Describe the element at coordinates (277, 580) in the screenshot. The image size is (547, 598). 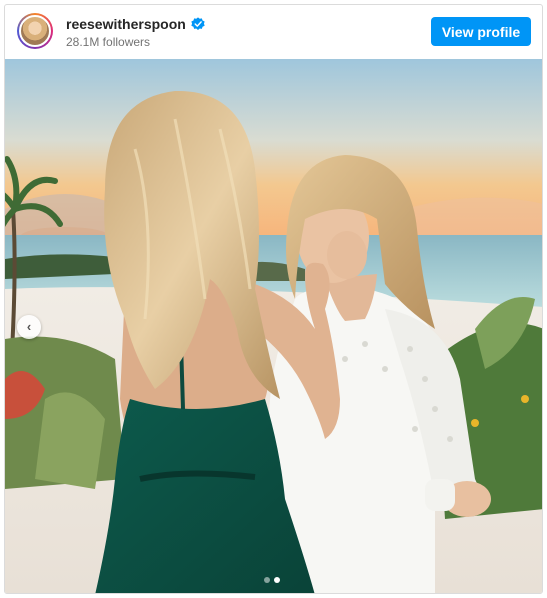
I see `carousel-dot-active` at that location.